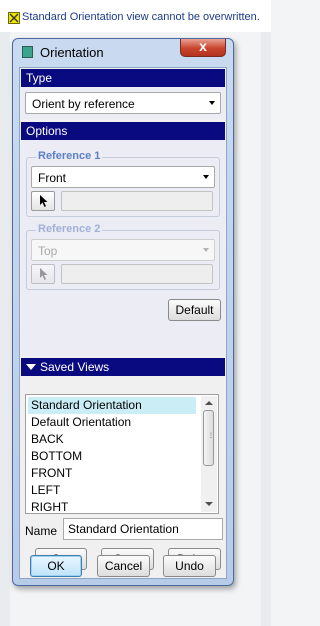 The width and height of the screenshot is (320, 626). What do you see at coordinates (112, 422) in the screenshot?
I see `list-item: Default Orientation` at bounding box center [112, 422].